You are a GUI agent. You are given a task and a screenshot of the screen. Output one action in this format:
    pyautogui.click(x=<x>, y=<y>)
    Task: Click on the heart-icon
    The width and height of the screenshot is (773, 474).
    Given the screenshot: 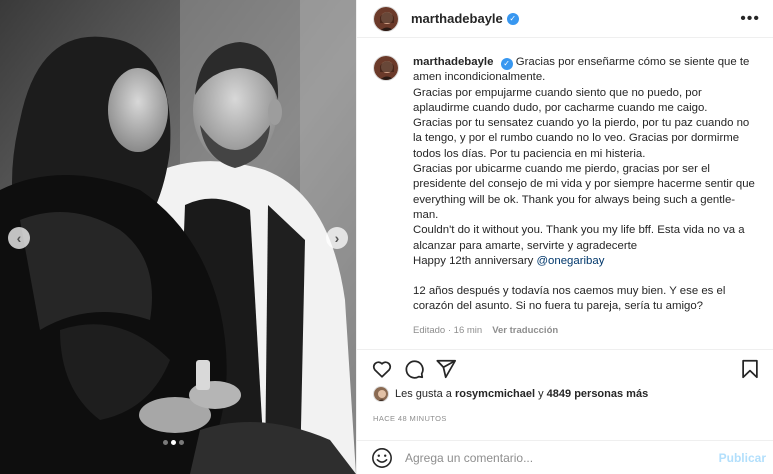 What is the action you would take?
    pyautogui.click(x=382, y=369)
    